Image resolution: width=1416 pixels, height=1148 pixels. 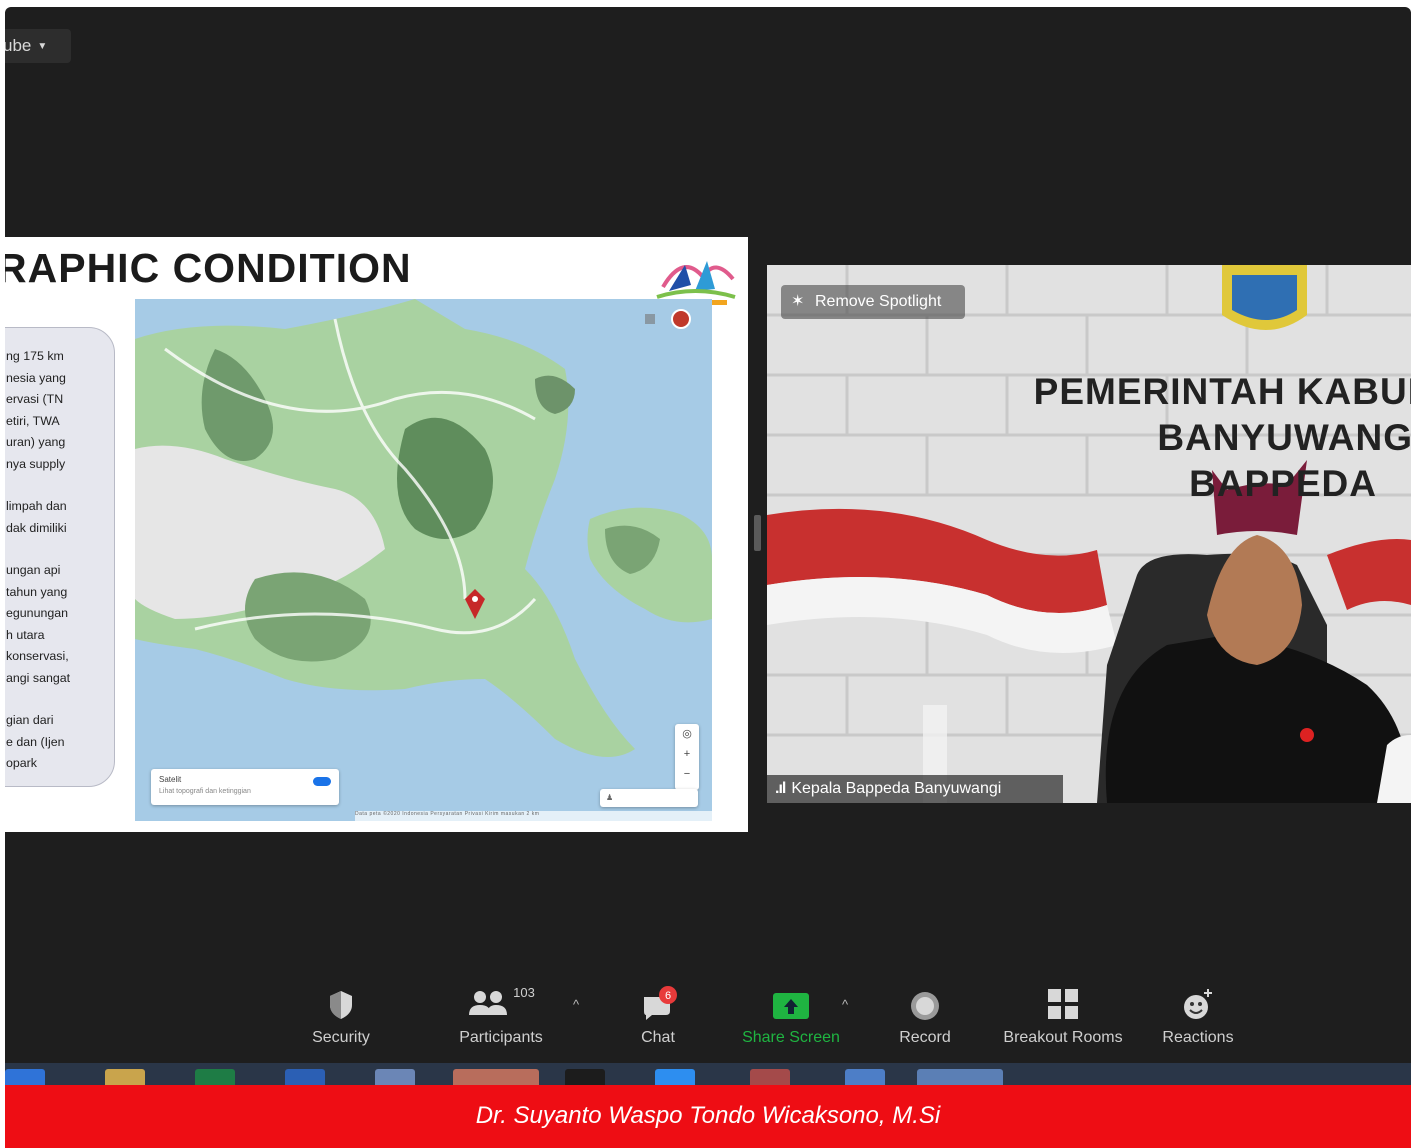 What do you see at coordinates (322, 781) in the screenshot?
I see `terrain-toggle` at bounding box center [322, 781].